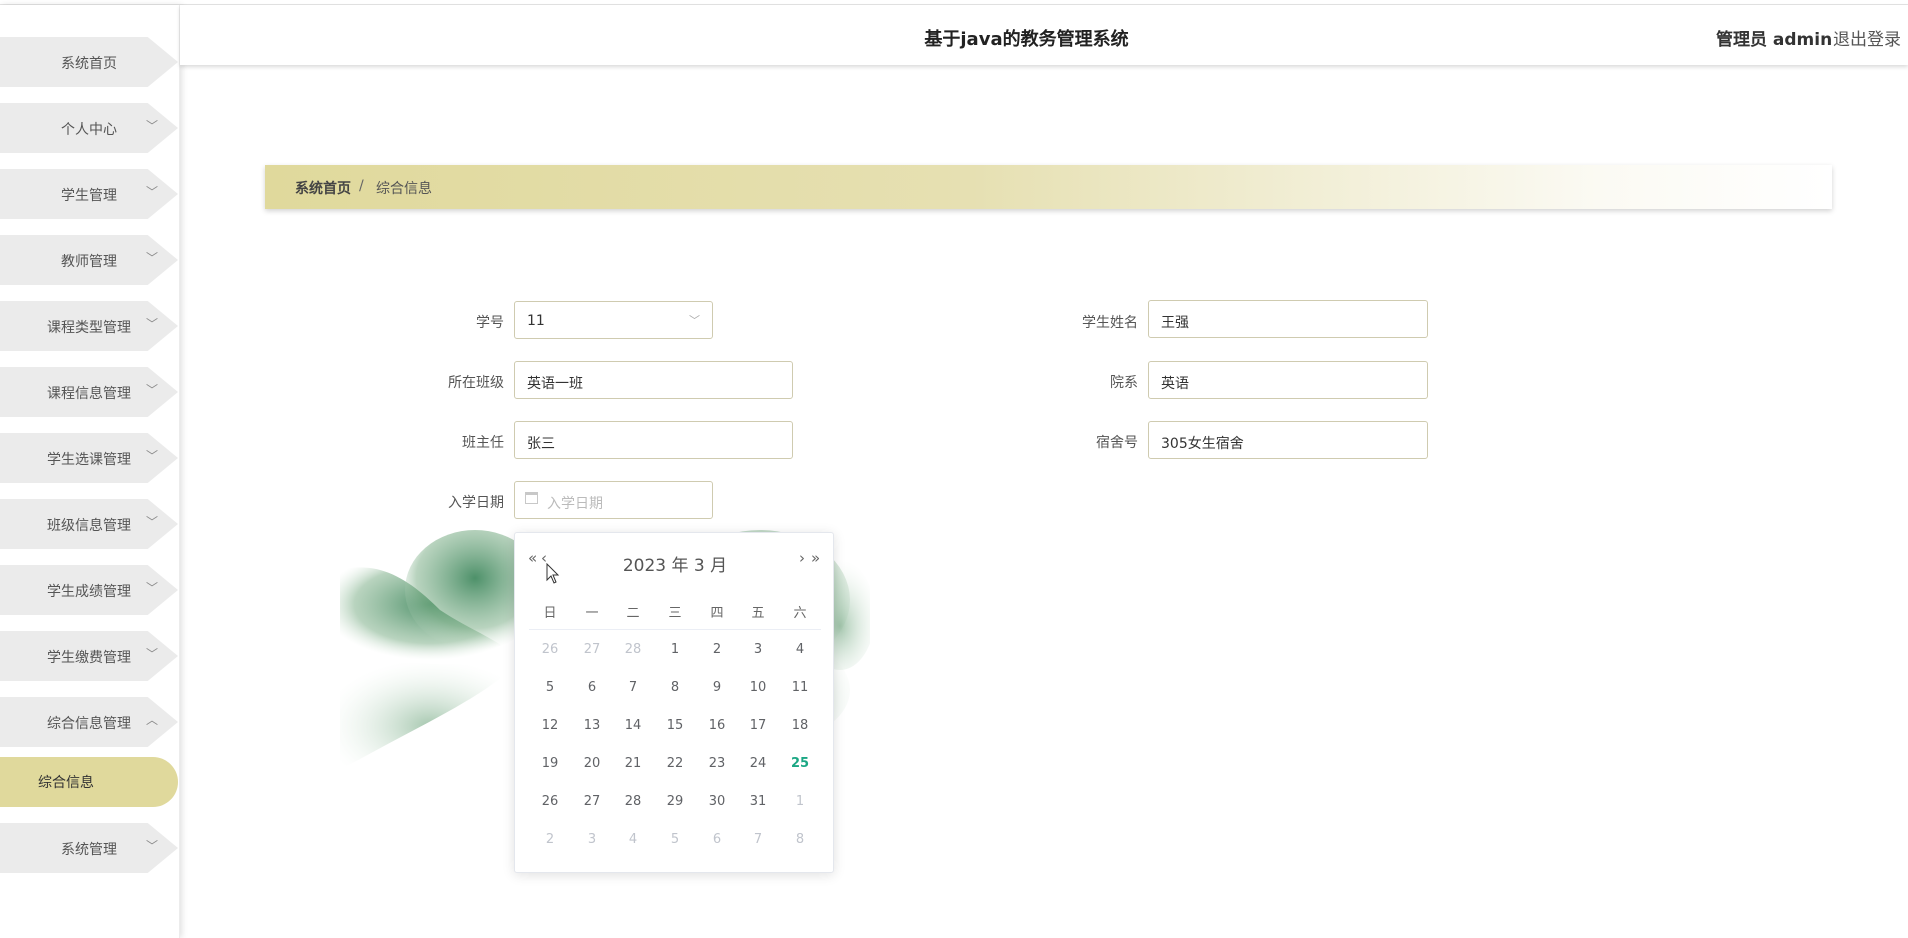 The image size is (1908, 938). Describe the element at coordinates (800, 763) in the screenshot. I see `date-cell: 25` at that location.